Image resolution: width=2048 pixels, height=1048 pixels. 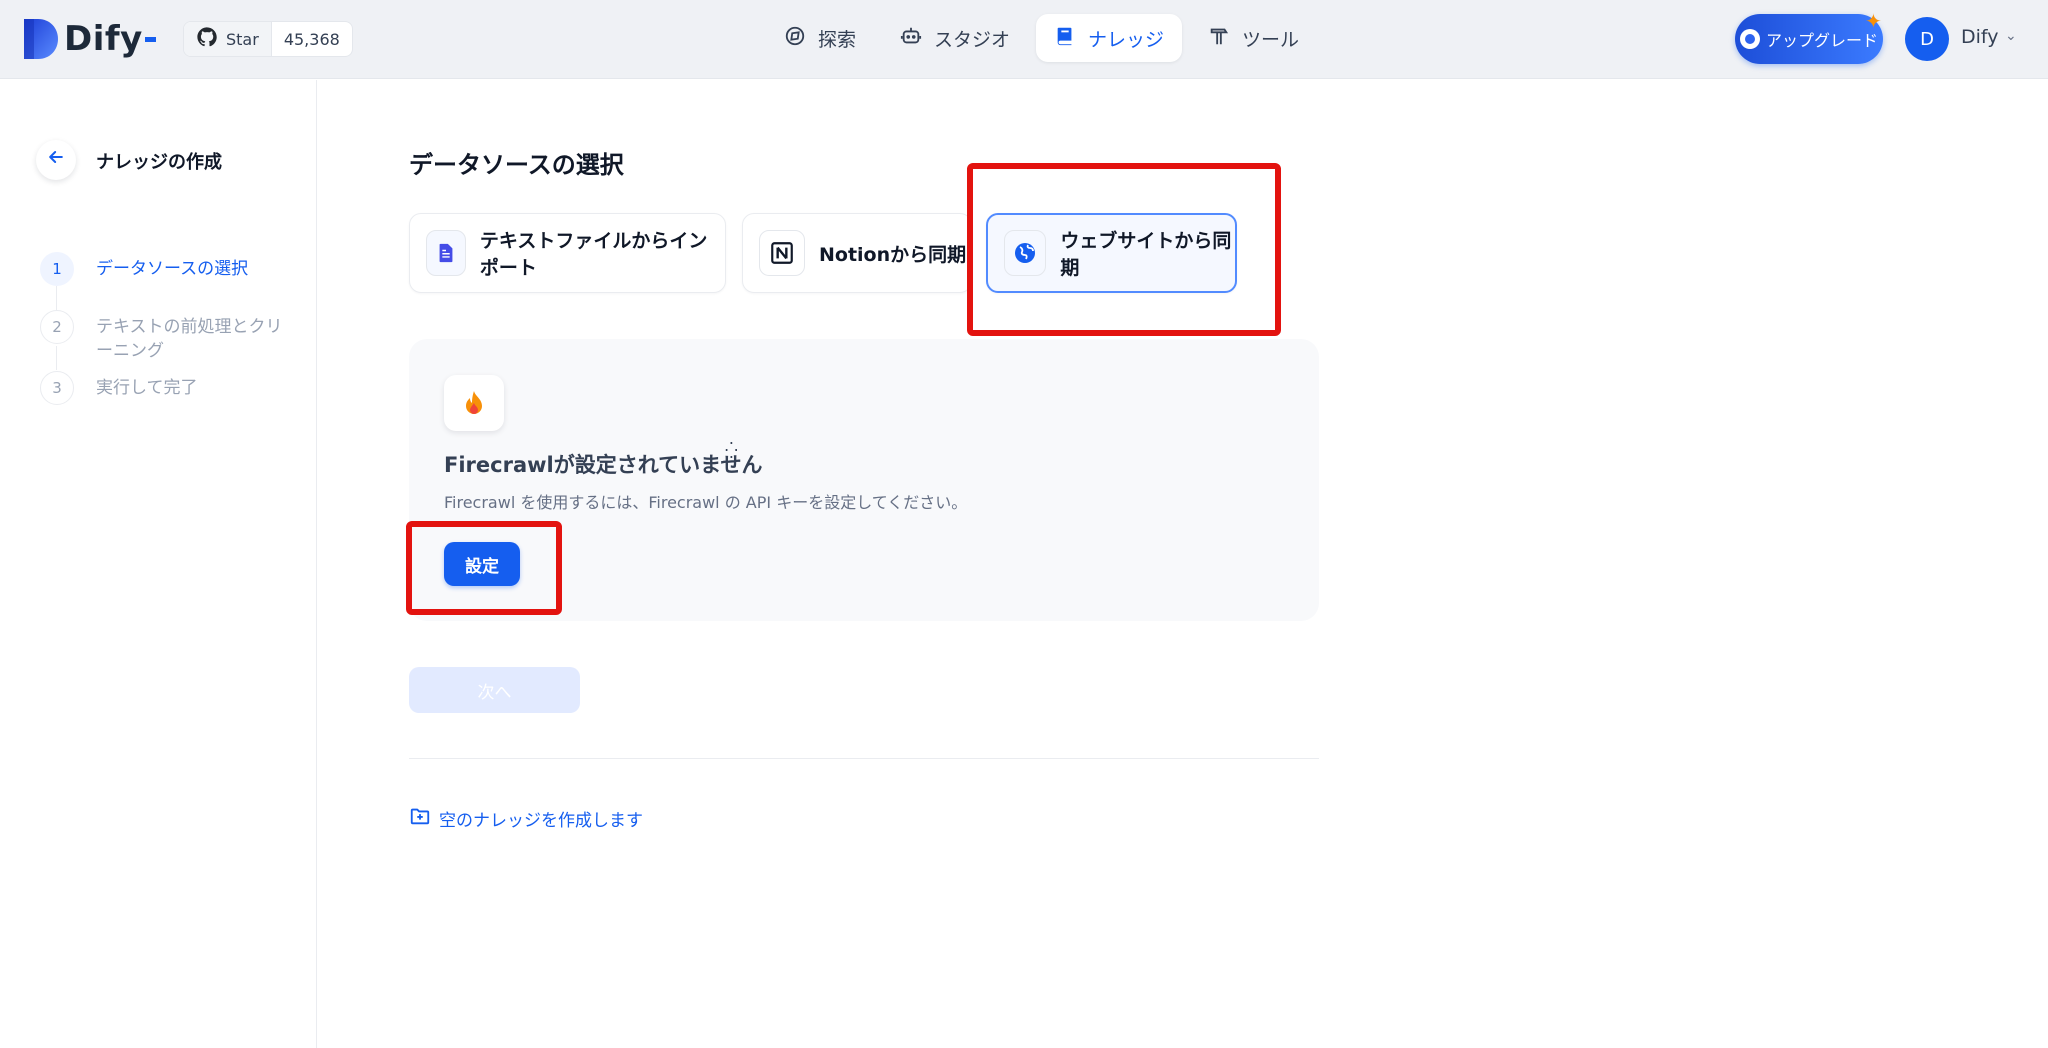 I want to click on arrow-left-icon, so click(x=56, y=160).